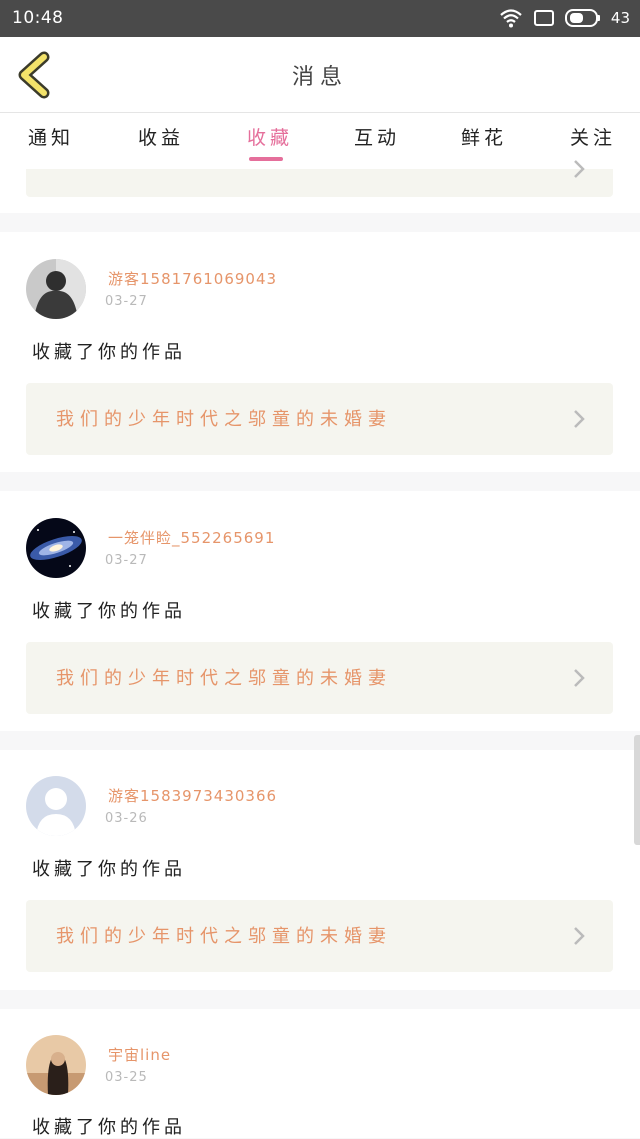 This screenshot has width=640, height=1139. I want to click on tab-notifications: 通知, so click(51, 136).